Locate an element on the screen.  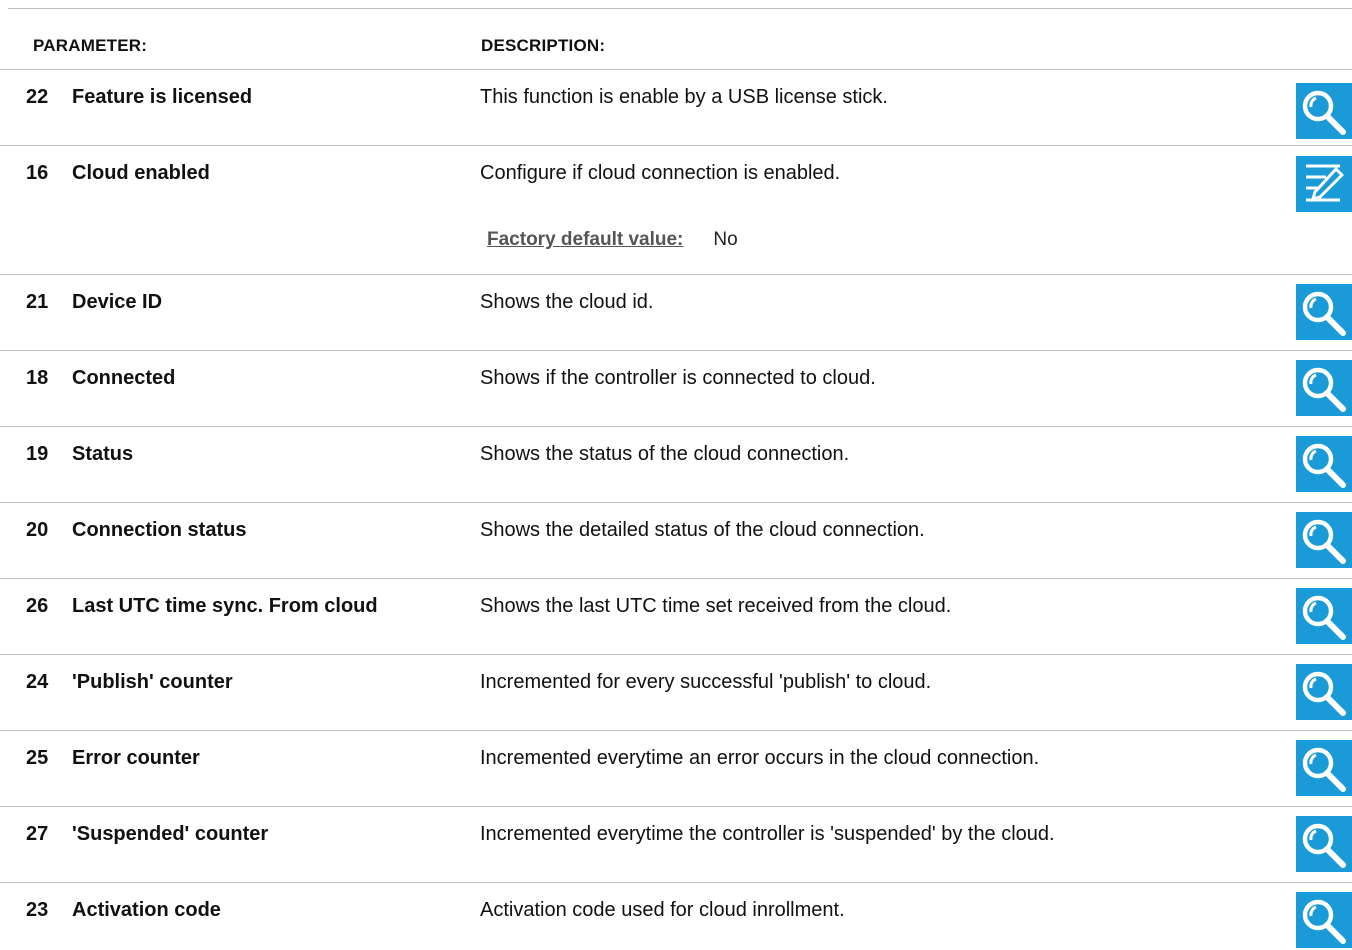
parameter-number: 16 is located at coordinates (37, 173).